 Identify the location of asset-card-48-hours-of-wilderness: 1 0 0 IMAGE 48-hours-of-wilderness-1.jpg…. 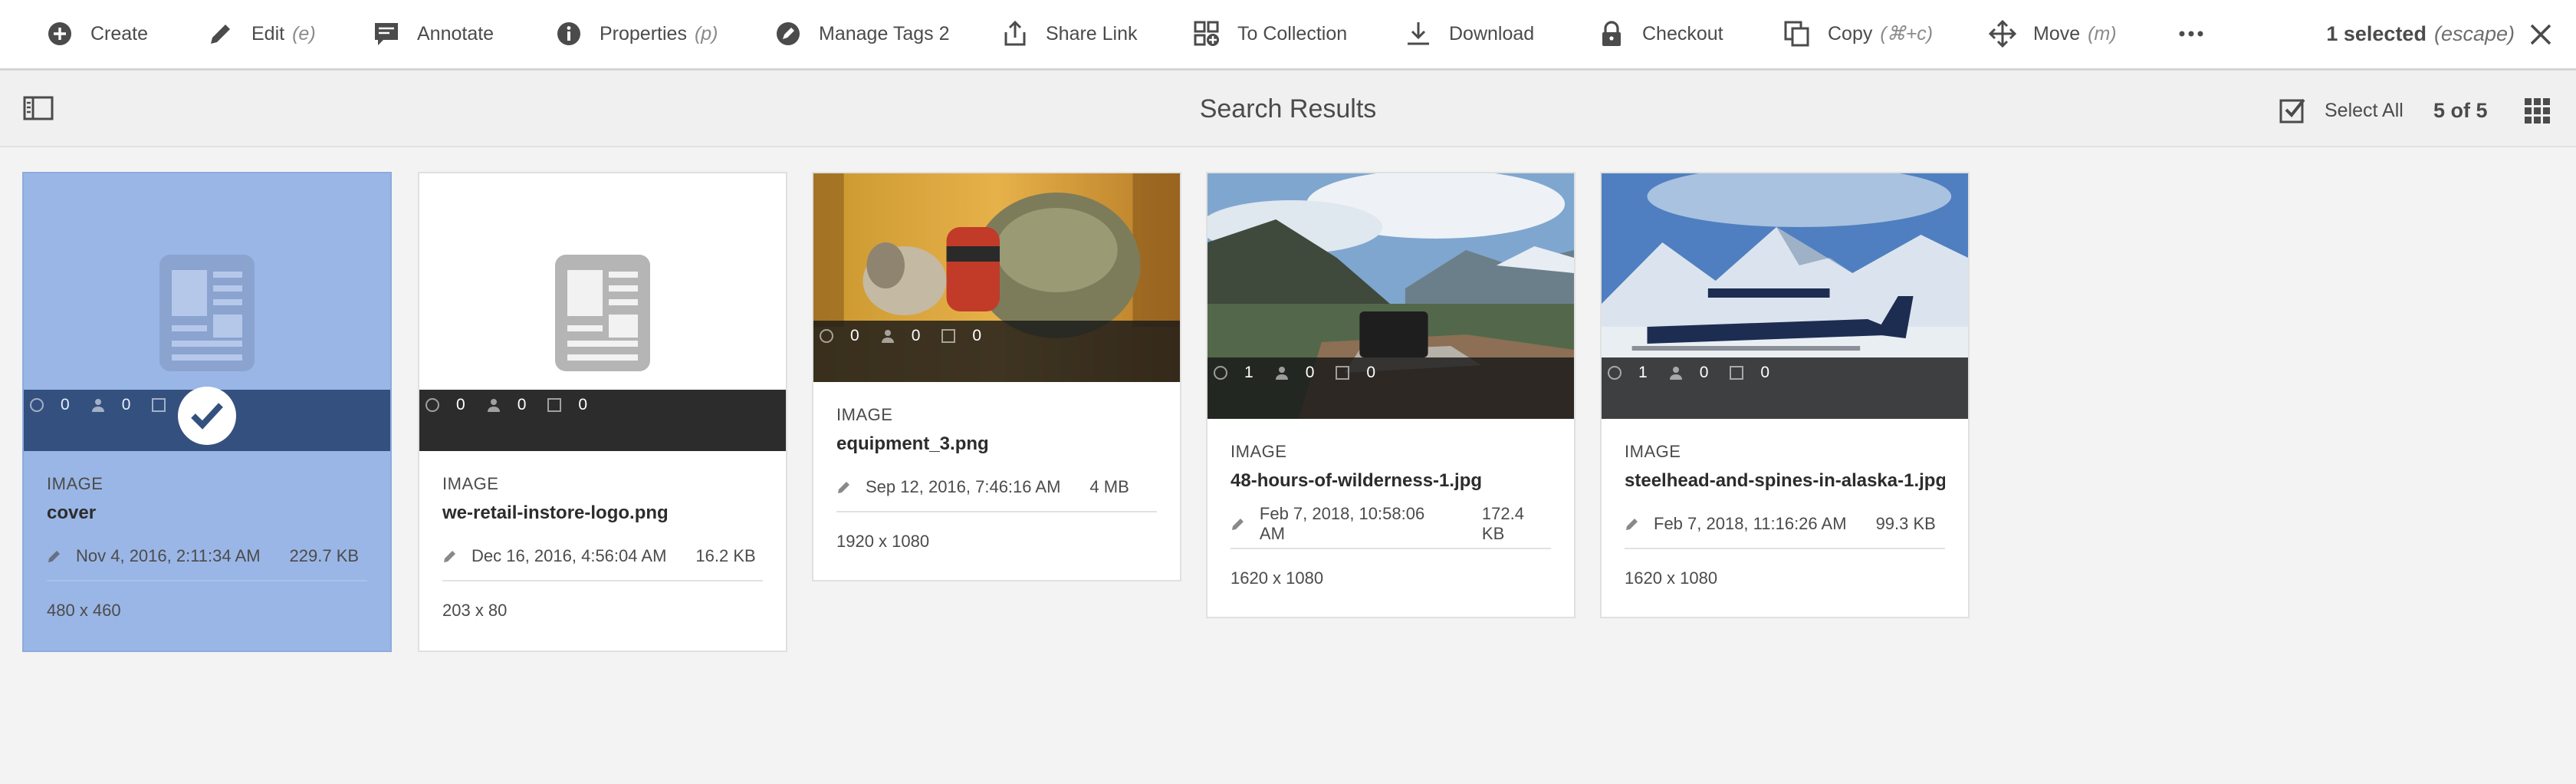
(1391, 395).